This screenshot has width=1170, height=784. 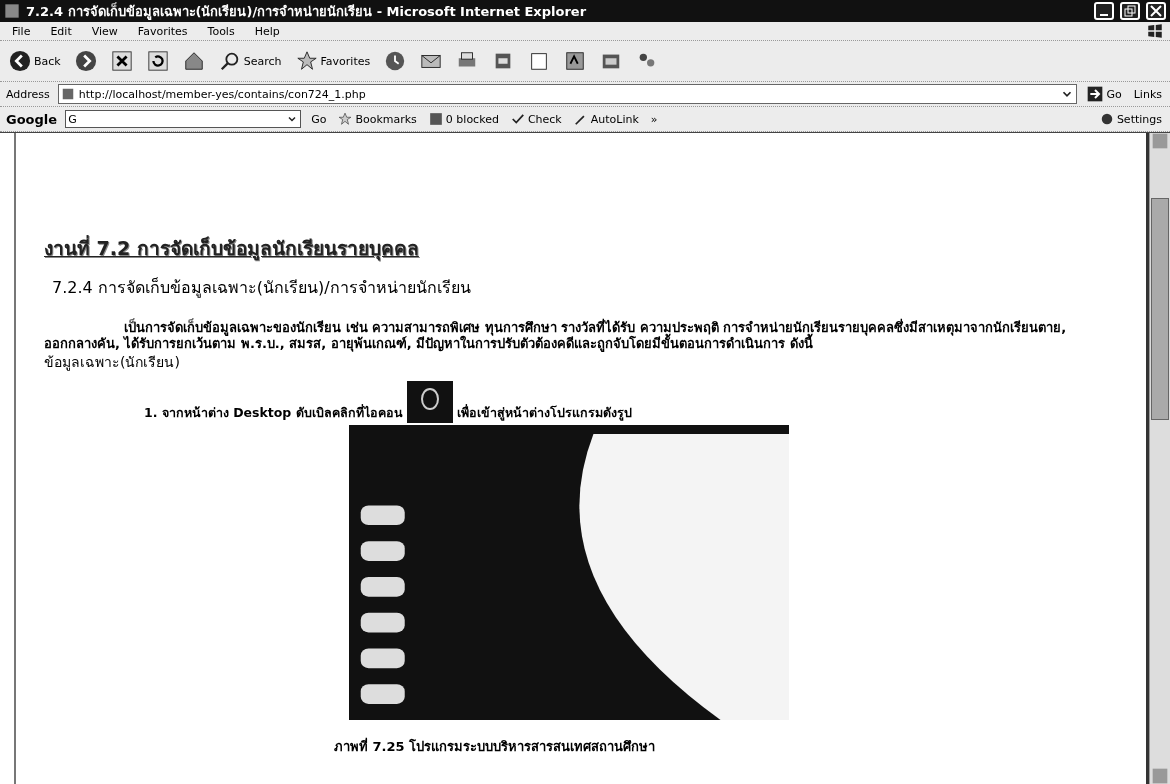 I want to click on check-icon, so click(x=517, y=119).